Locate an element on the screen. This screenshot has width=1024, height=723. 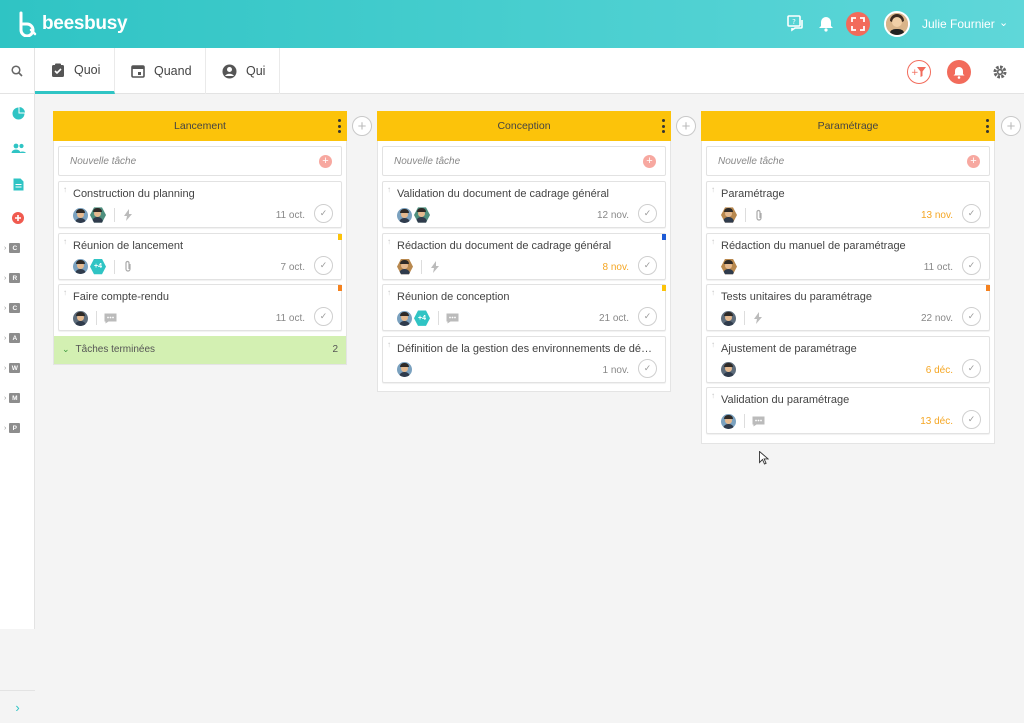
task-card: ↑ Réunion de lancement +4 7 oct. ✓ is located at coordinates (200, 256).